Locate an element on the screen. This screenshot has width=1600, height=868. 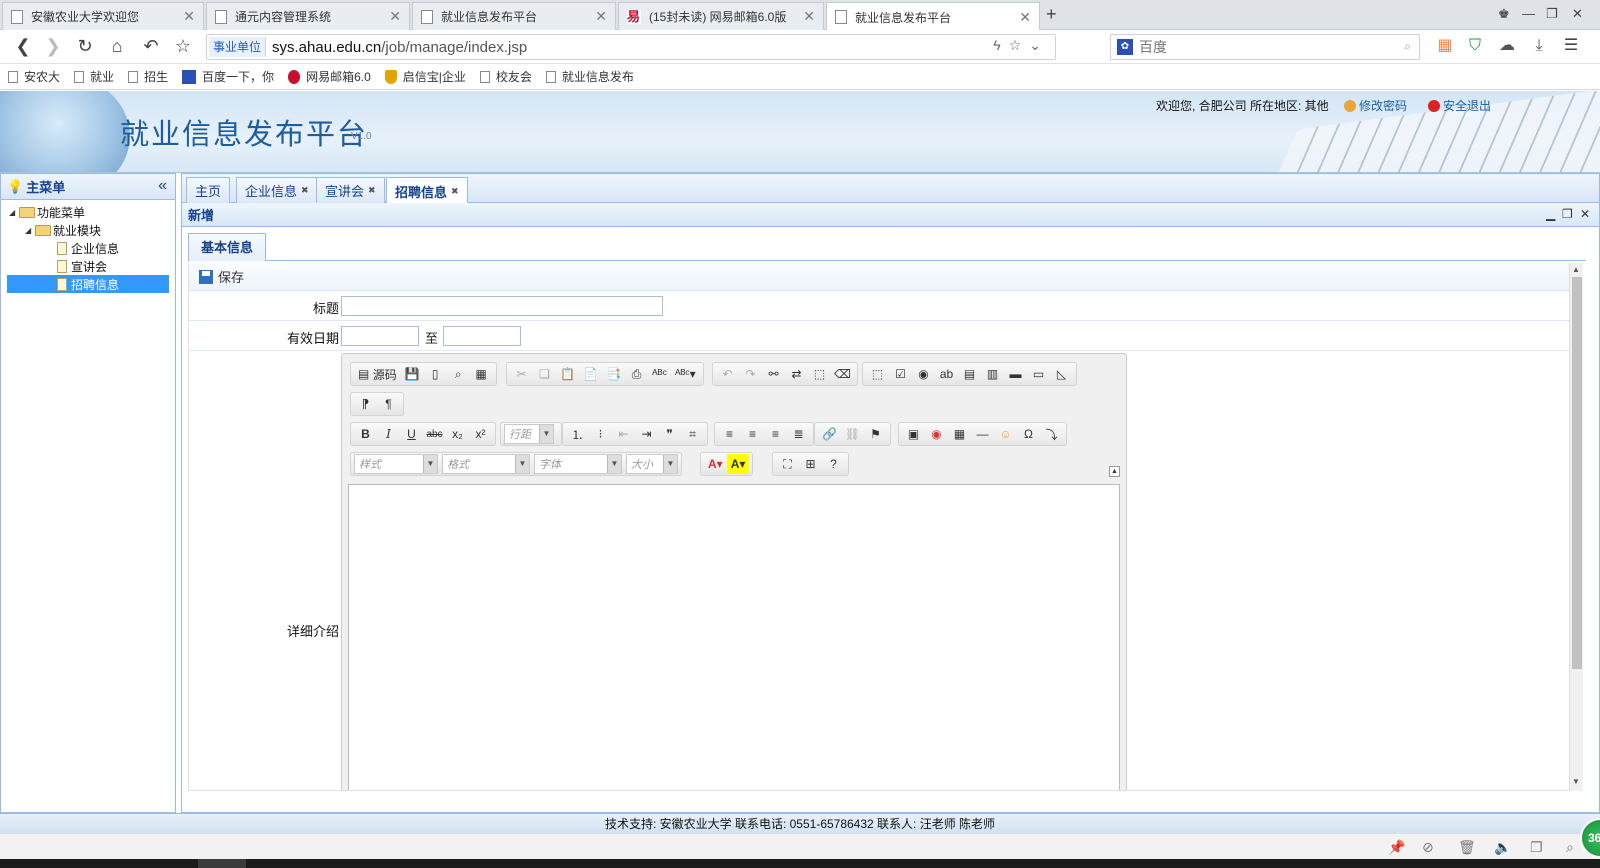
shield-icon: ⛉ is located at coordinates (1475, 46).